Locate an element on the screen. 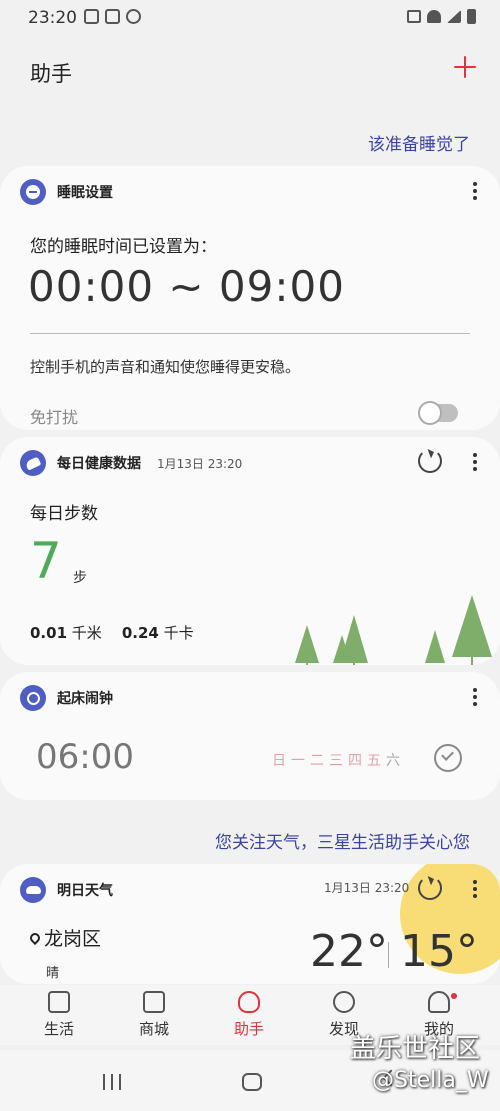 Image resolution: width=500 pixels, height=1111 pixels. card-title: 明日天气 is located at coordinates (85, 891).